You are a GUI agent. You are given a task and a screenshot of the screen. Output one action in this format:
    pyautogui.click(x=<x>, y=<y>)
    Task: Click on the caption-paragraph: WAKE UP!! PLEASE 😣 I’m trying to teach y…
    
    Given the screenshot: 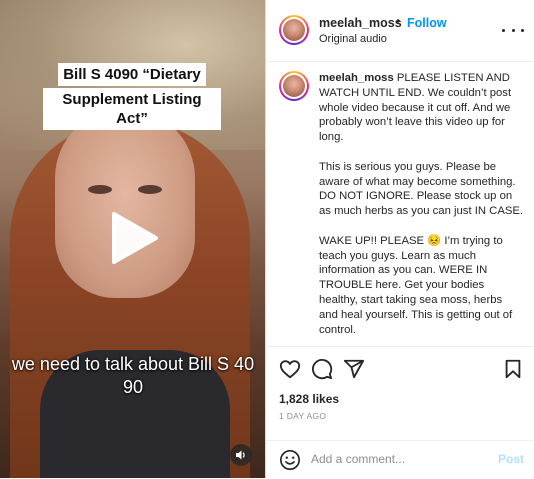 What is the action you would take?
    pyautogui.click(x=416, y=285)
    